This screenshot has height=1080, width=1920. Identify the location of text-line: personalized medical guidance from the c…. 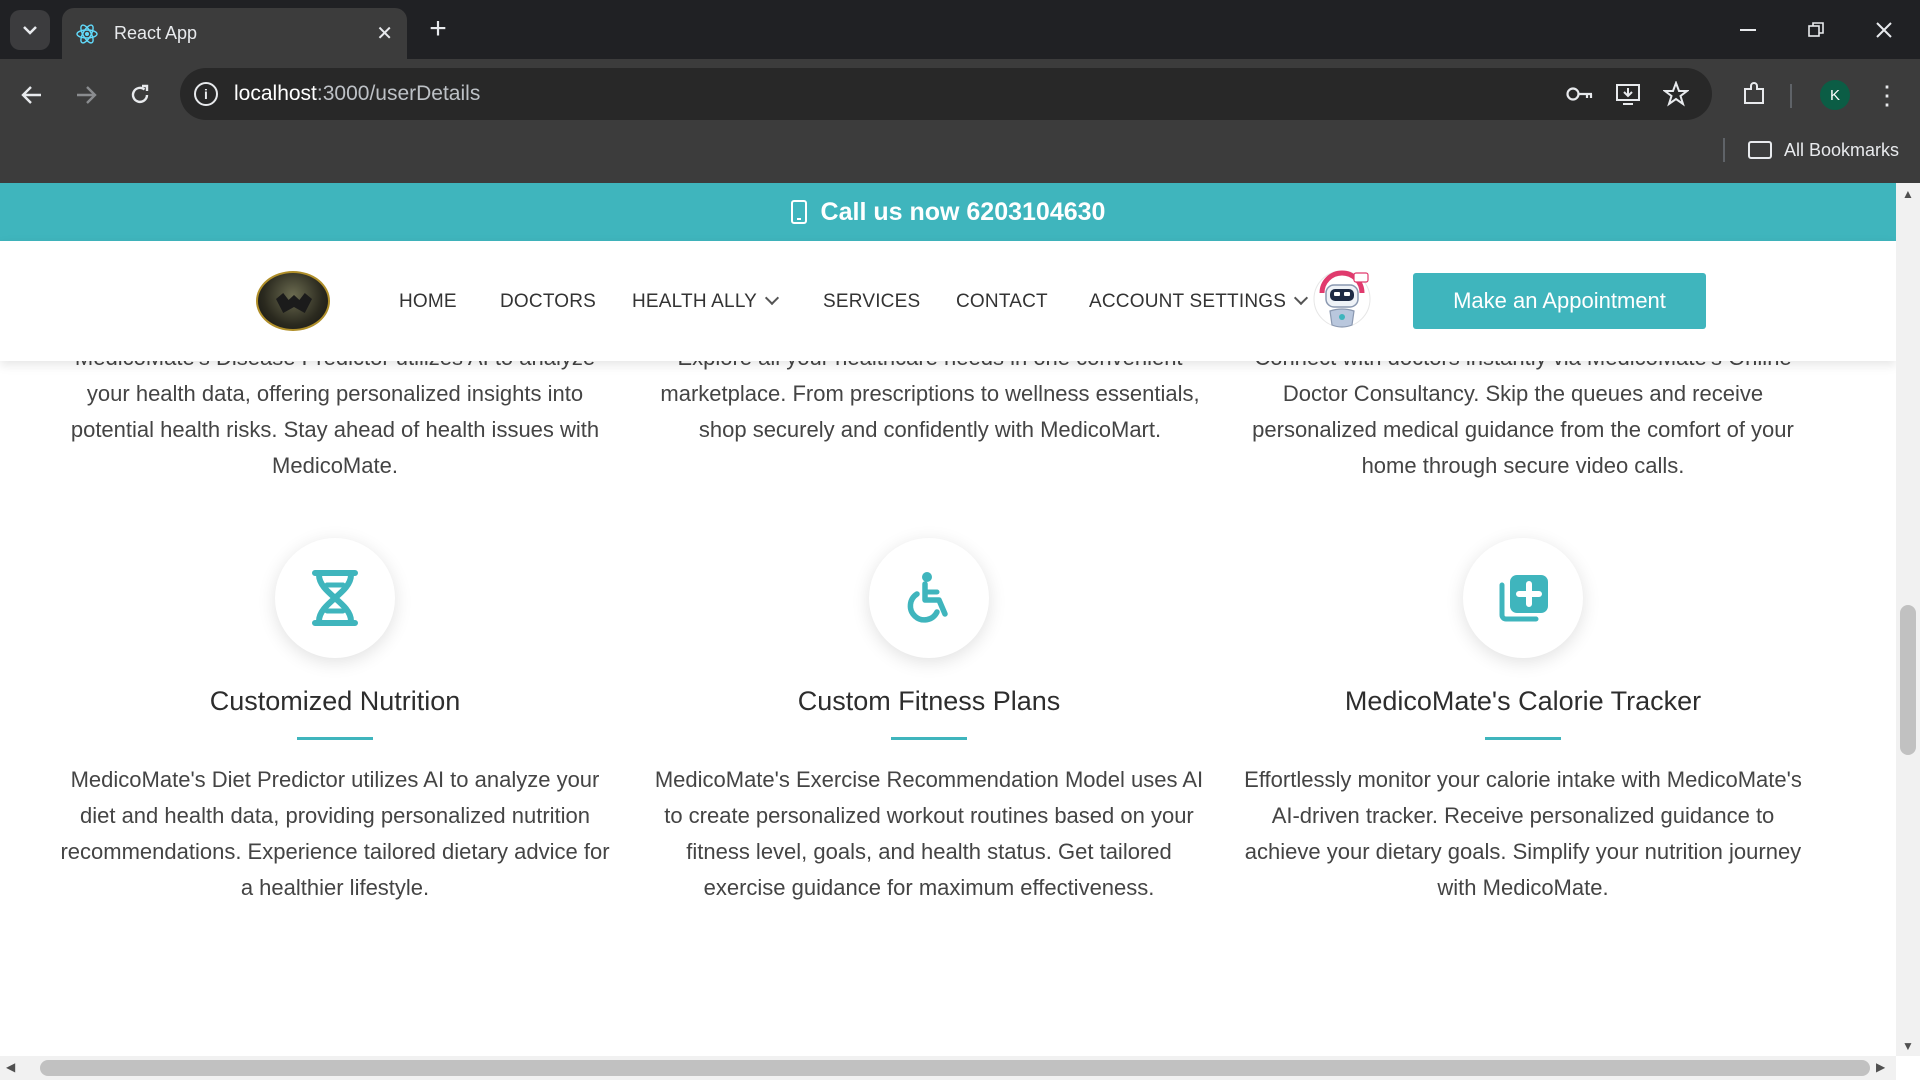
(1523, 429).